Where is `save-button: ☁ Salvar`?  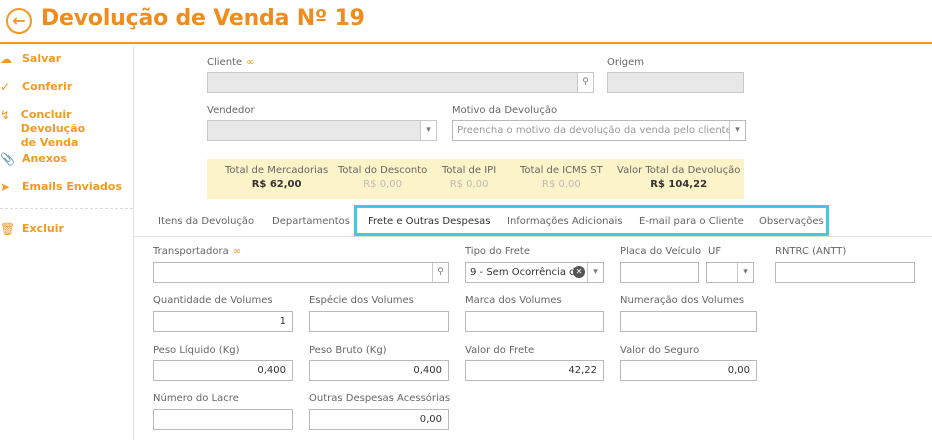
save-button: ☁ Salvar is located at coordinates (30, 59).